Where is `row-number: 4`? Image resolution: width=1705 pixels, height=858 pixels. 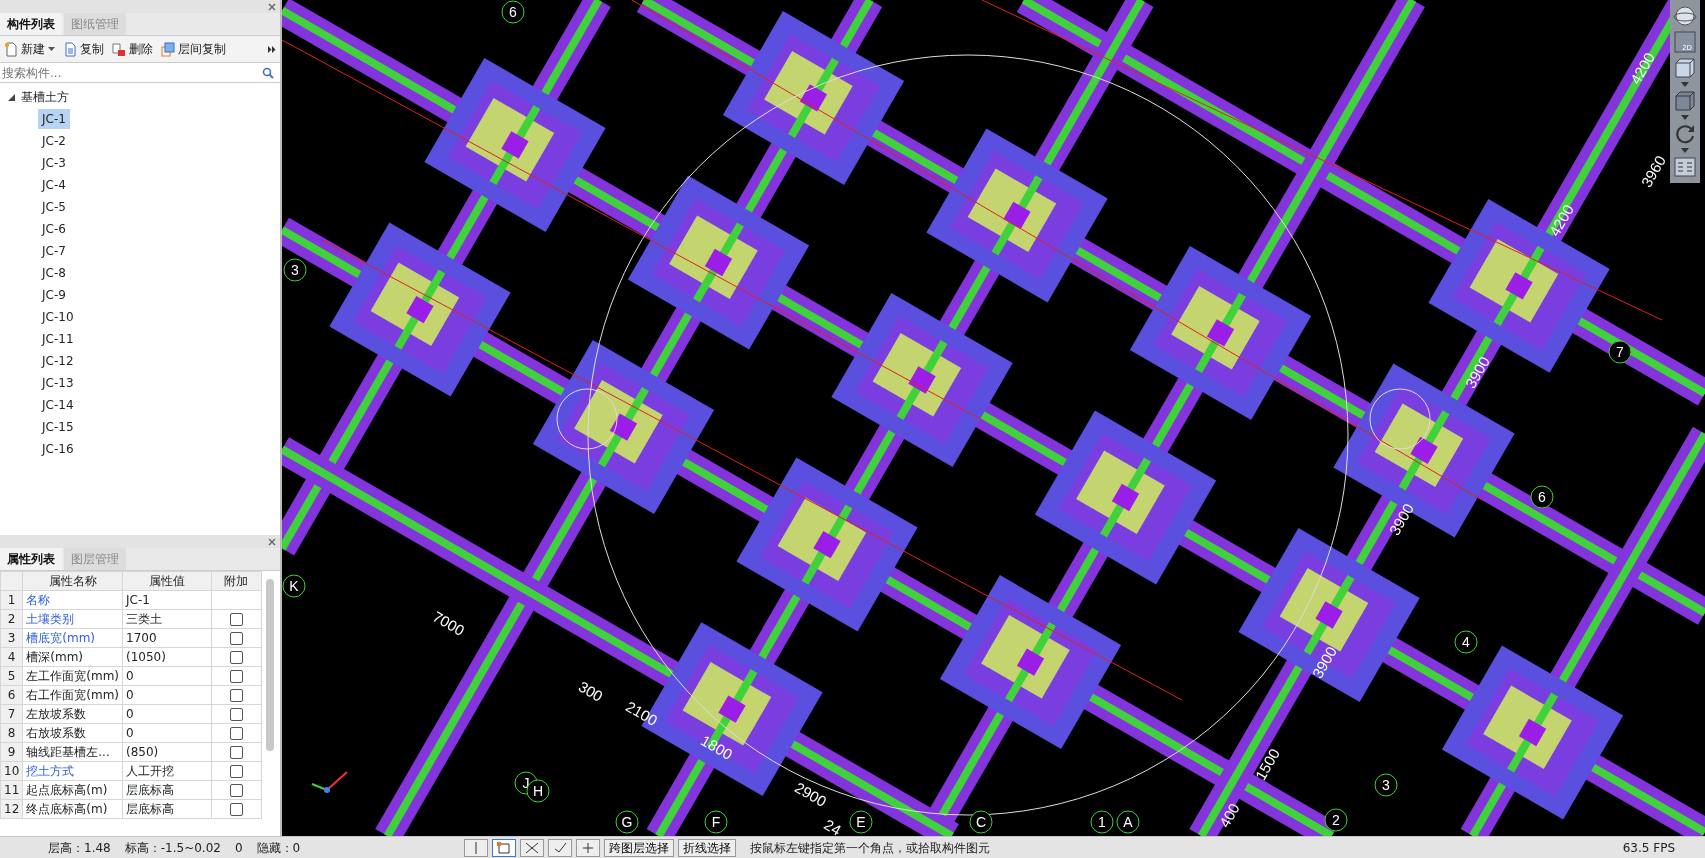 row-number: 4 is located at coordinates (11, 657).